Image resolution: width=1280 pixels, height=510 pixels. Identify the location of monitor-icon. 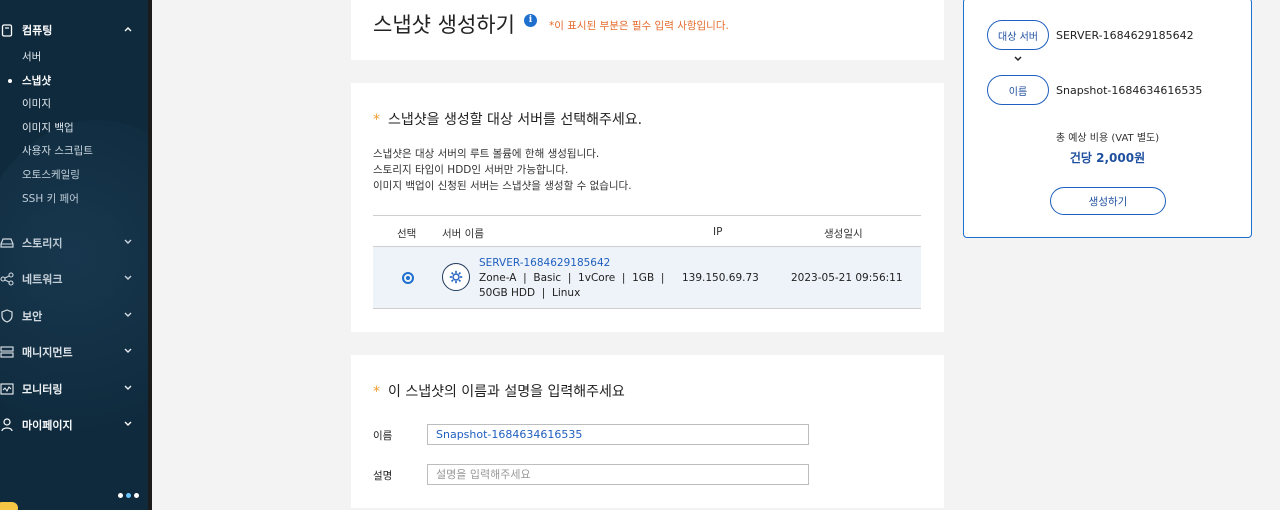
(7, 389).